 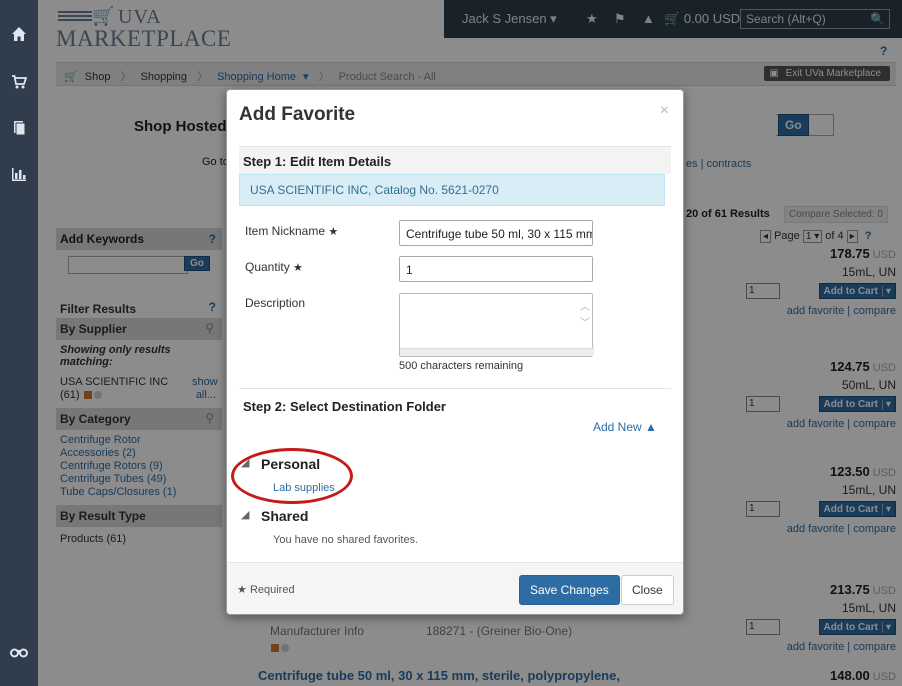 I want to click on nickname-input: Centrifuge tube 50 ml, 30 x 115 mm, so click(x=496, y=233).